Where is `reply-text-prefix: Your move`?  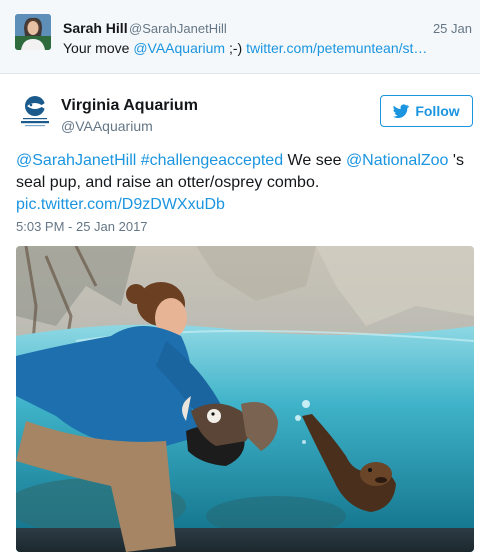 reply-text-prefix: Your move is located at coordinates (98, 48).